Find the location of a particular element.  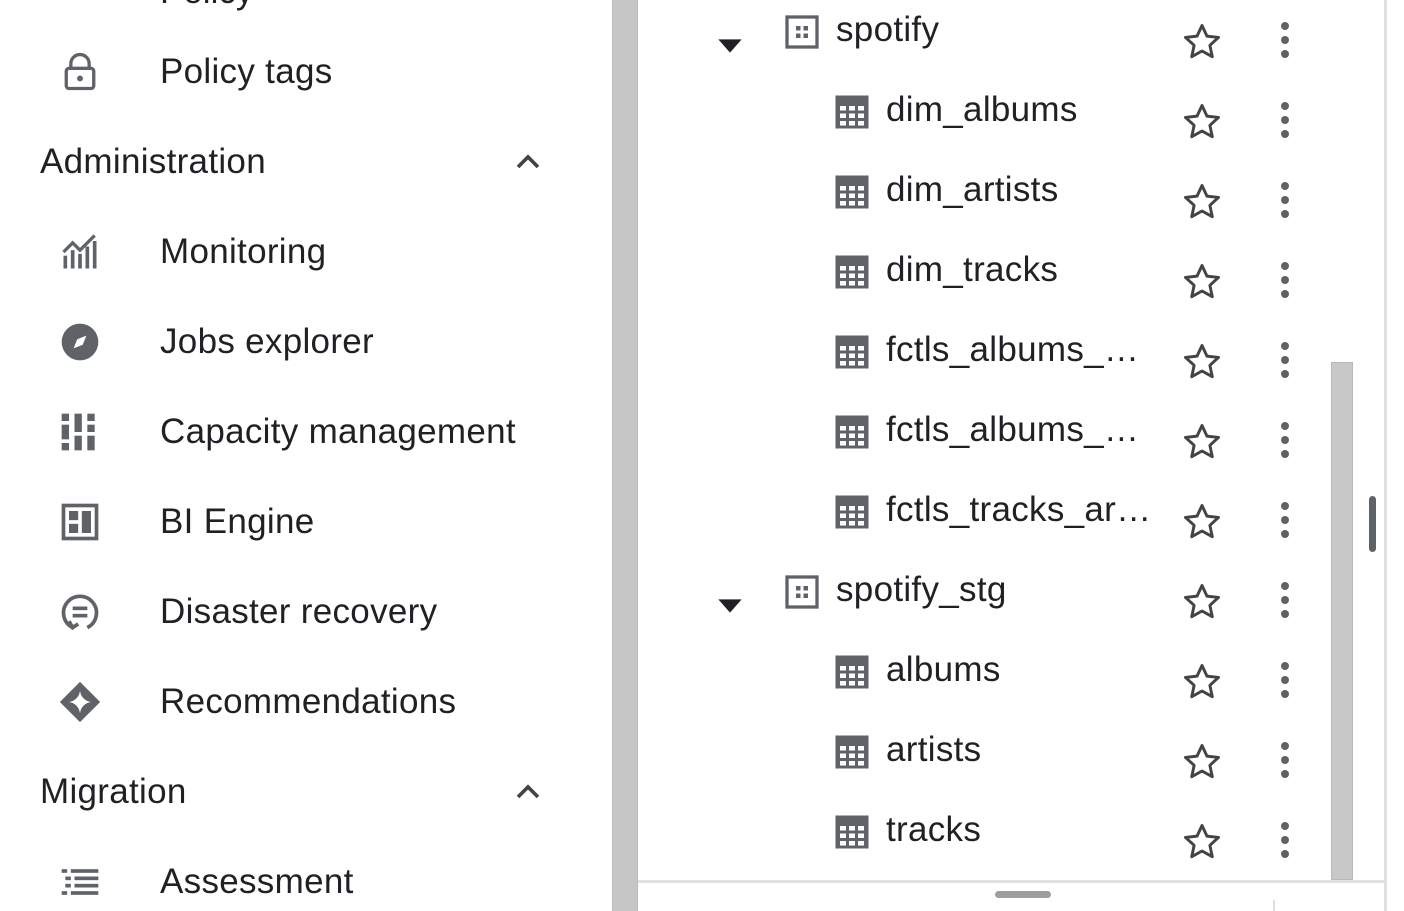

nav-item-assessment: Assessment is located at coordinates (306, 874).